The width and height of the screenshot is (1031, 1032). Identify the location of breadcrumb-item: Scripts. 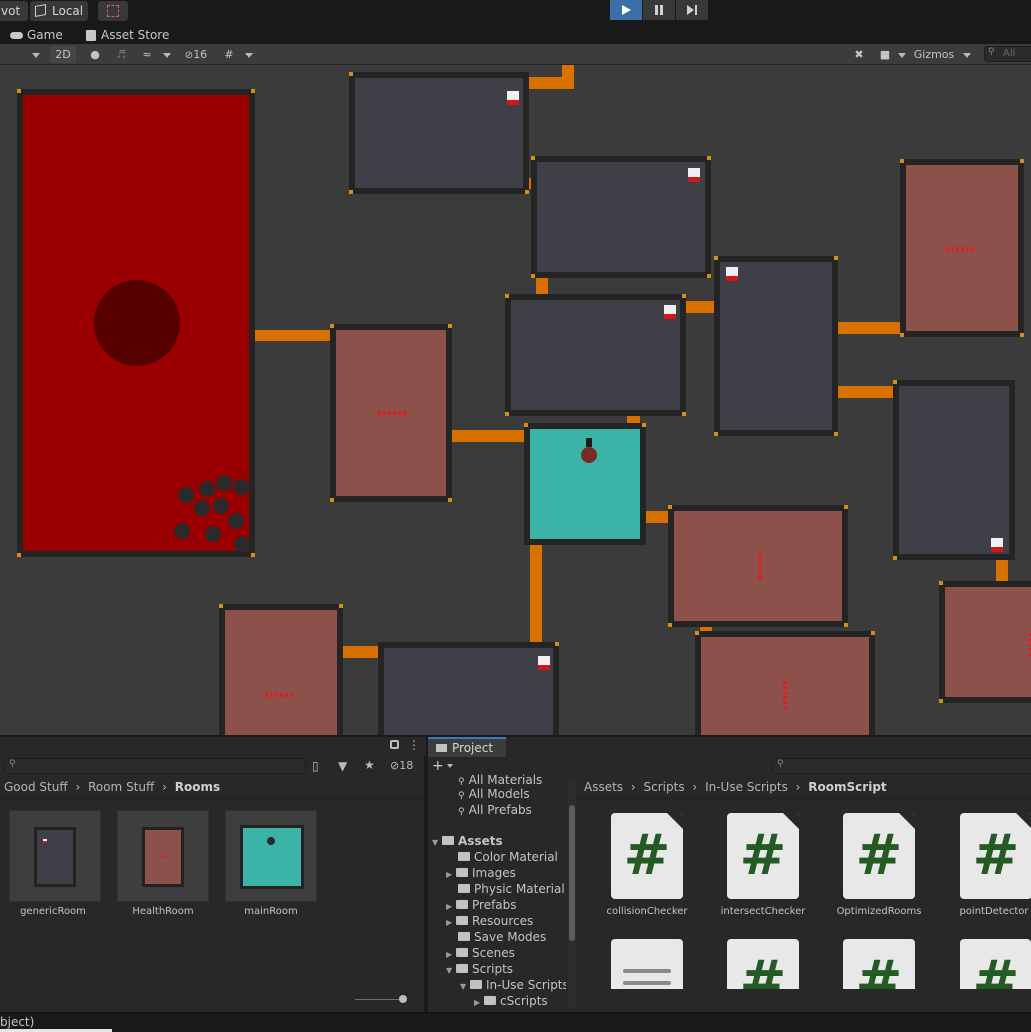
(664, 787).